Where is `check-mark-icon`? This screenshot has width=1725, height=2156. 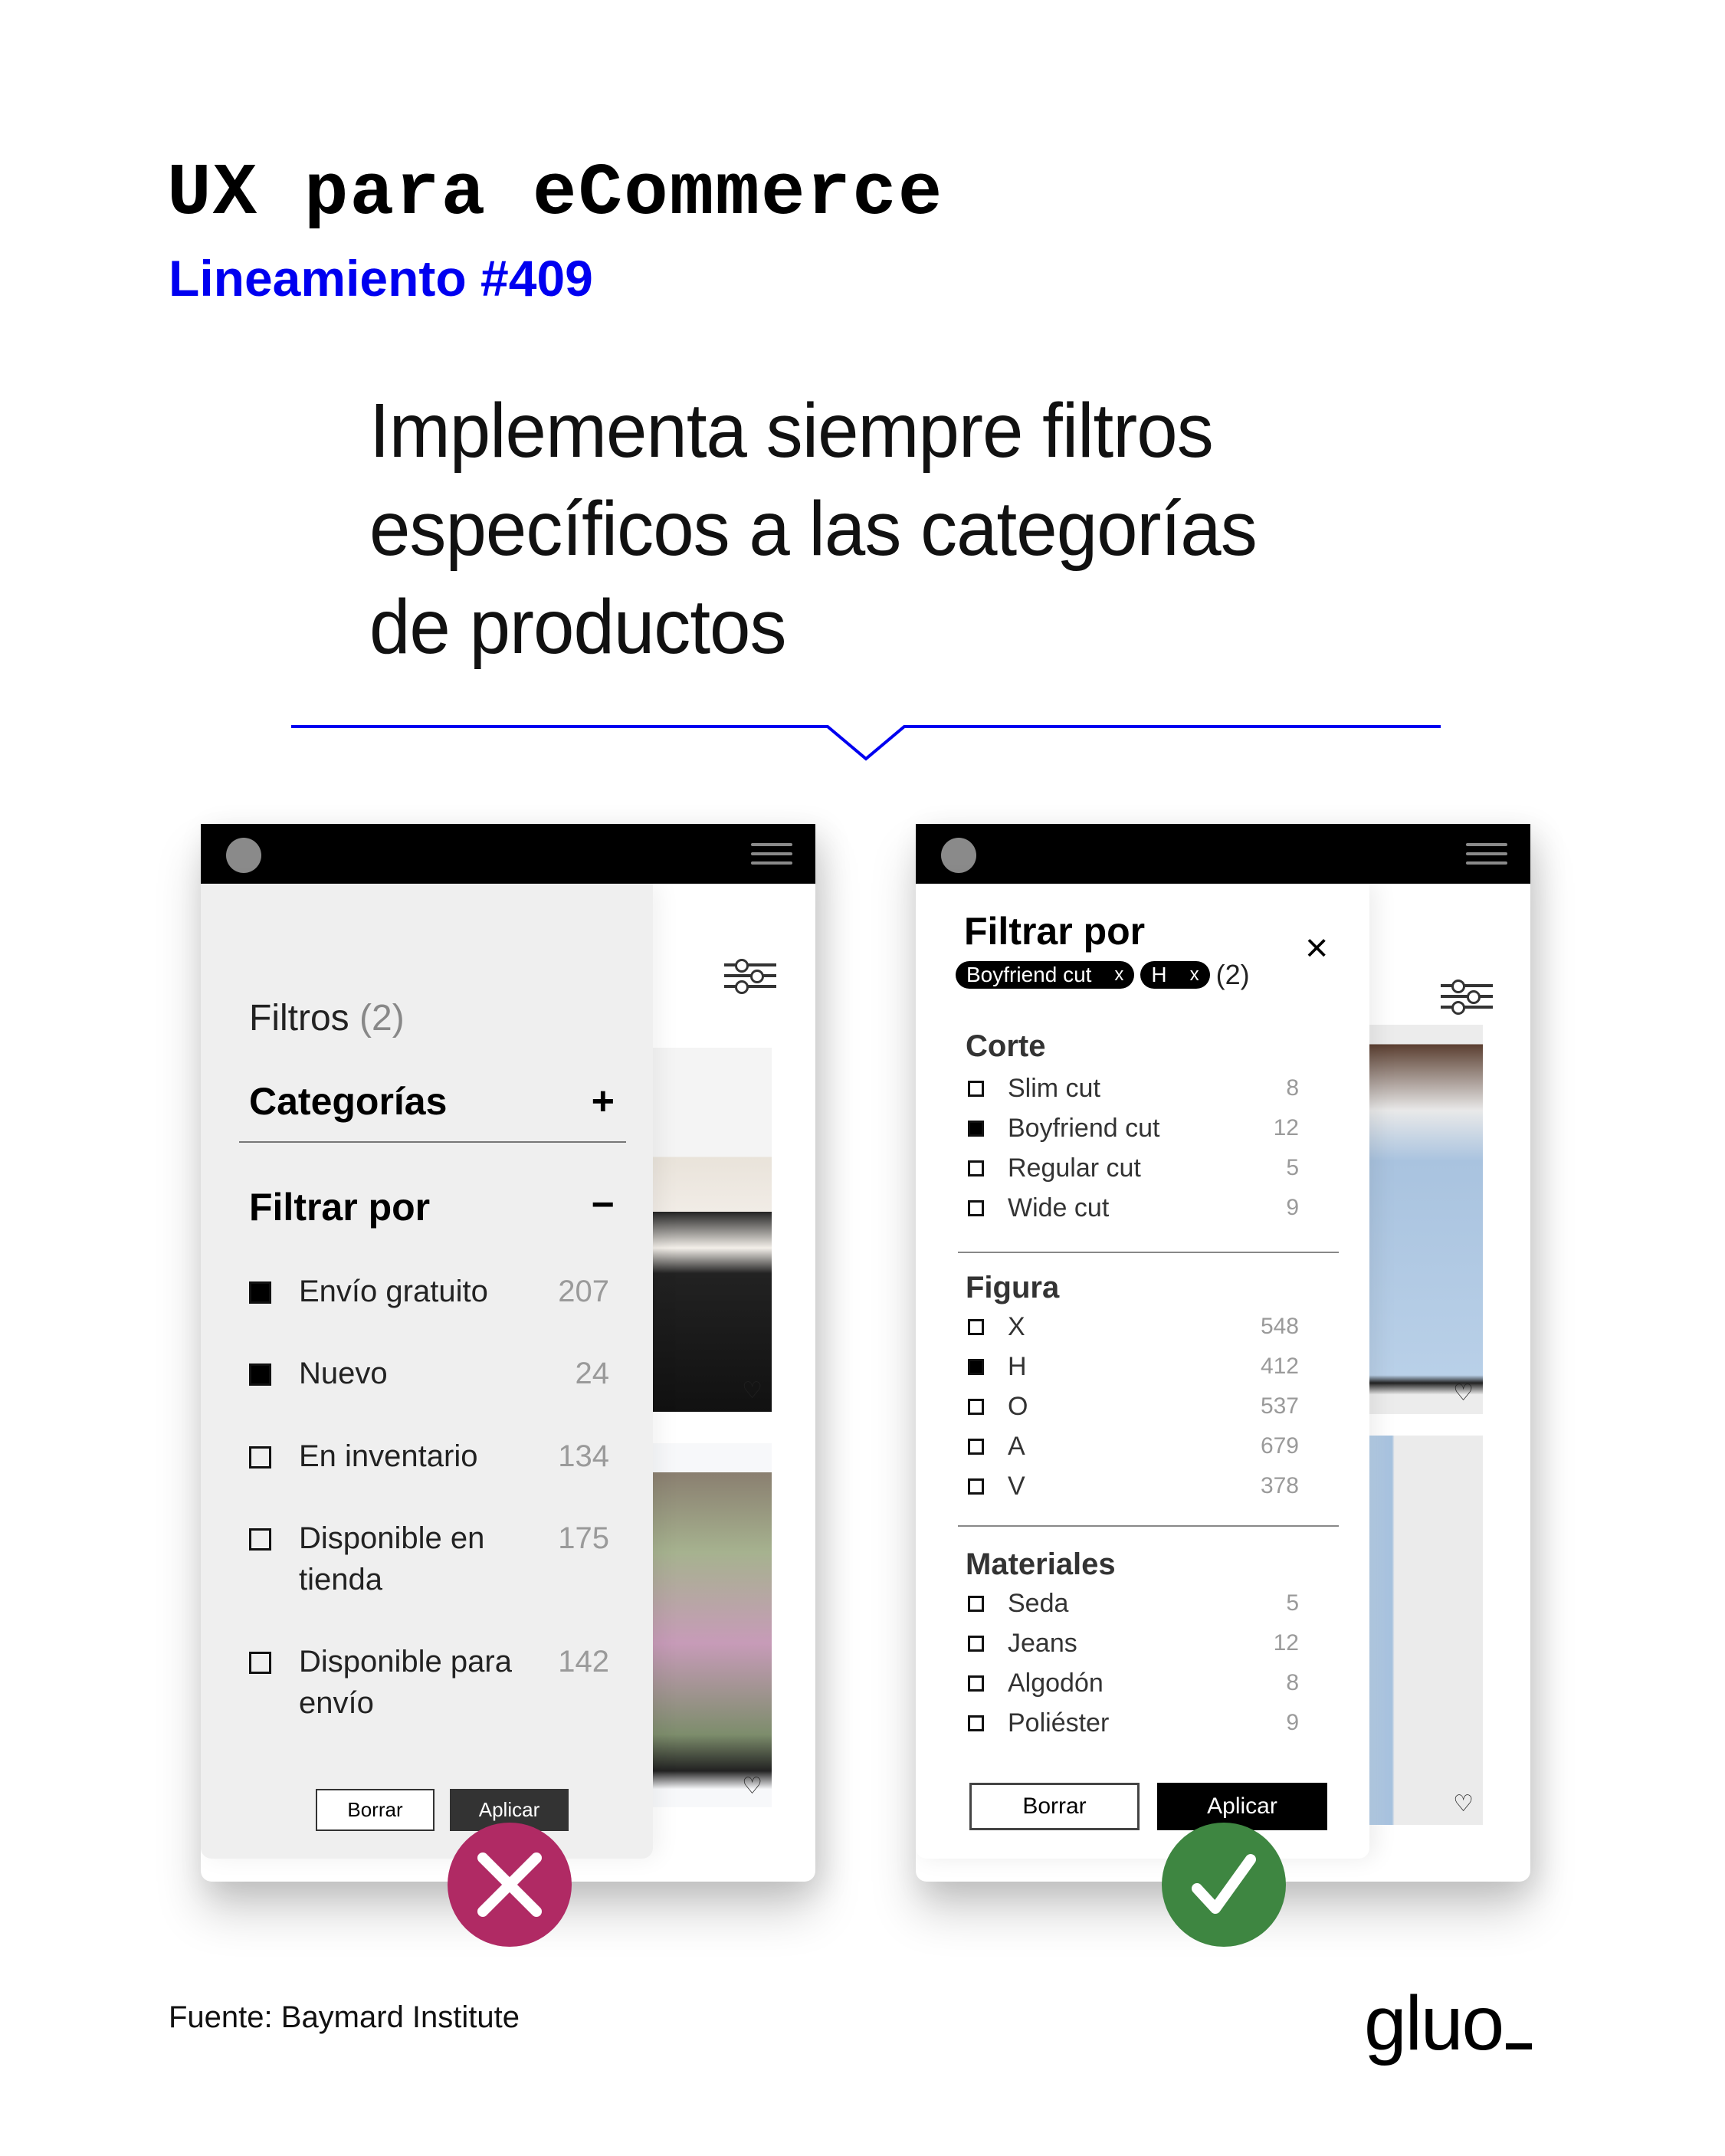 check-mark-icon is located at coordinates (1224, 1884).